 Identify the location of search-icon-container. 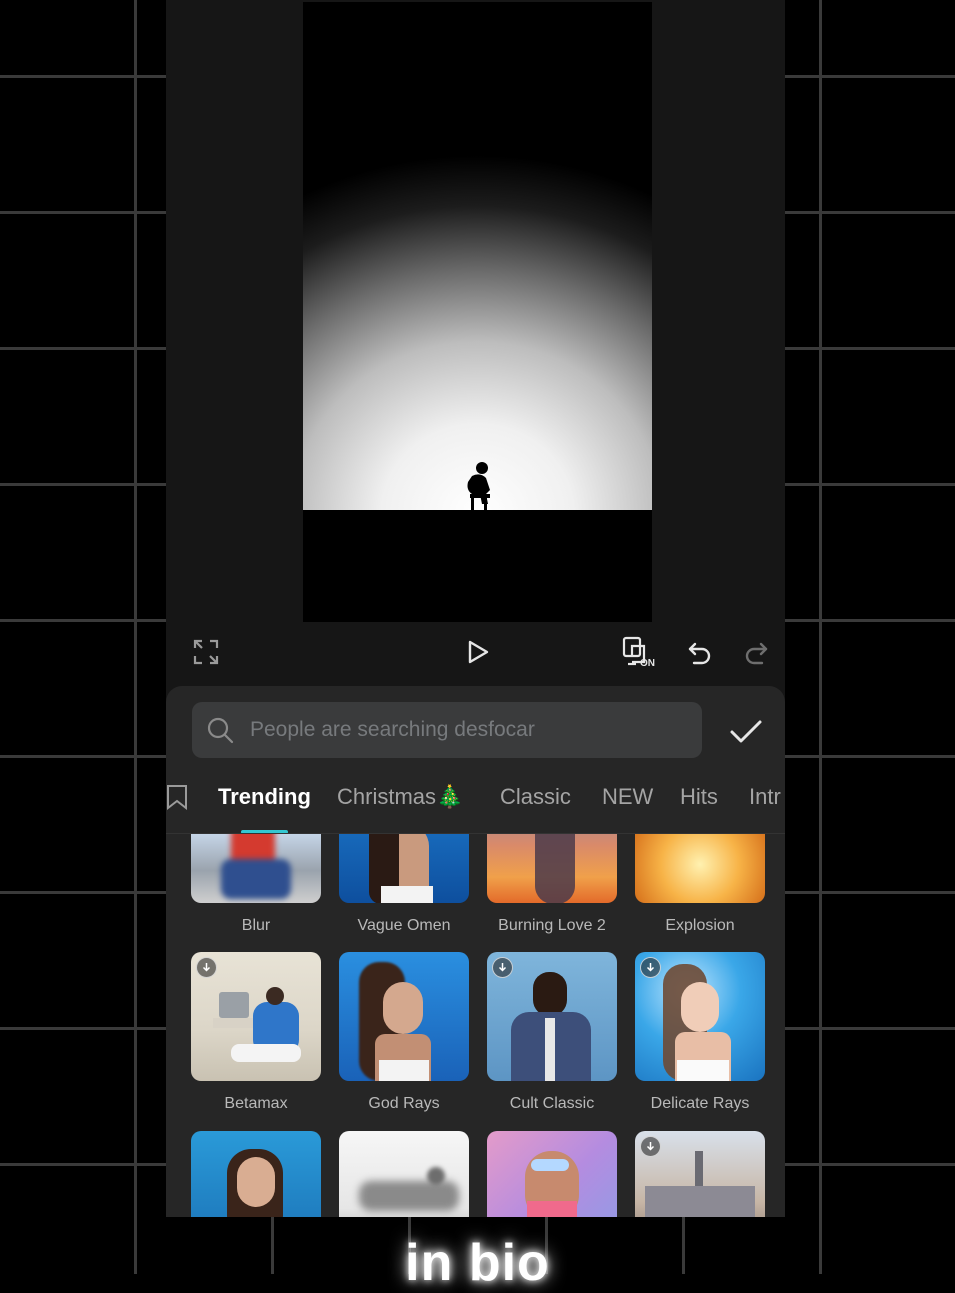
(220, 730).